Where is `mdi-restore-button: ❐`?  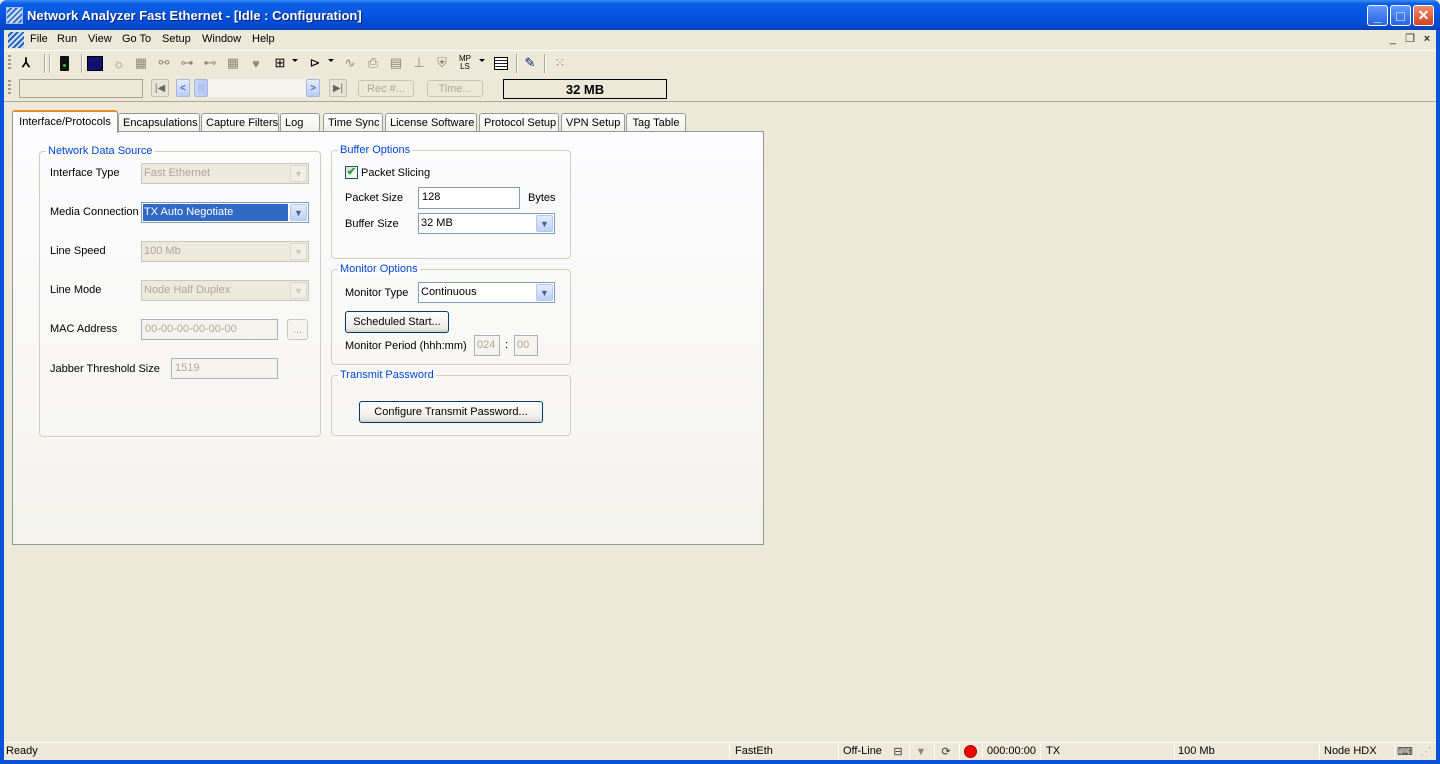 mdi-restore-button: ❐ is located at coordinates (1410, 39).